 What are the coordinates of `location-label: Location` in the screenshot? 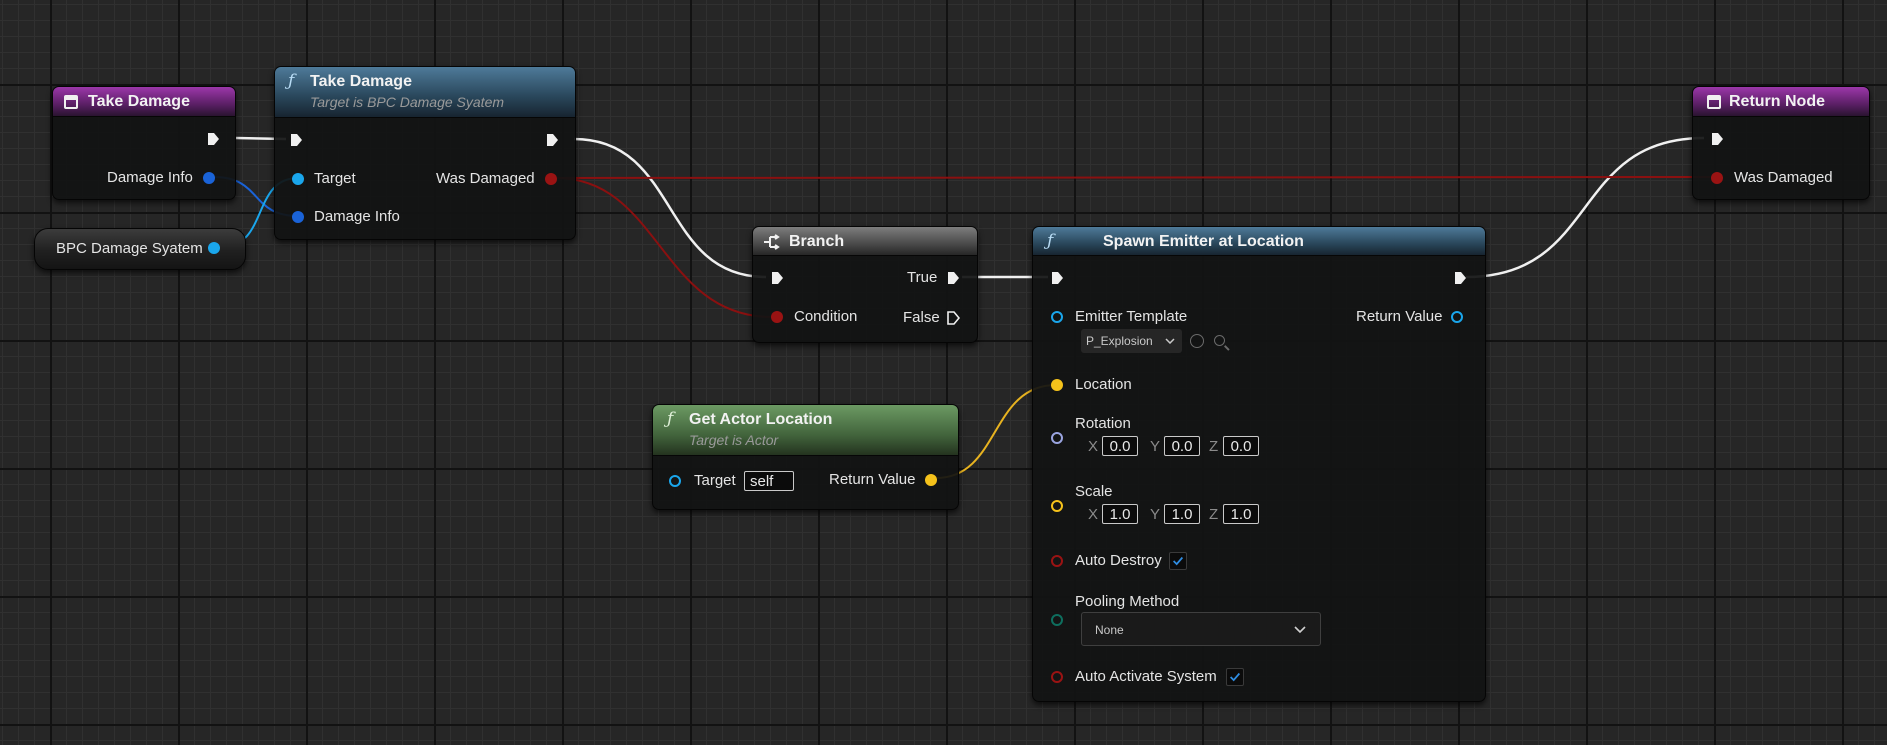 It's located at (1103, 384).